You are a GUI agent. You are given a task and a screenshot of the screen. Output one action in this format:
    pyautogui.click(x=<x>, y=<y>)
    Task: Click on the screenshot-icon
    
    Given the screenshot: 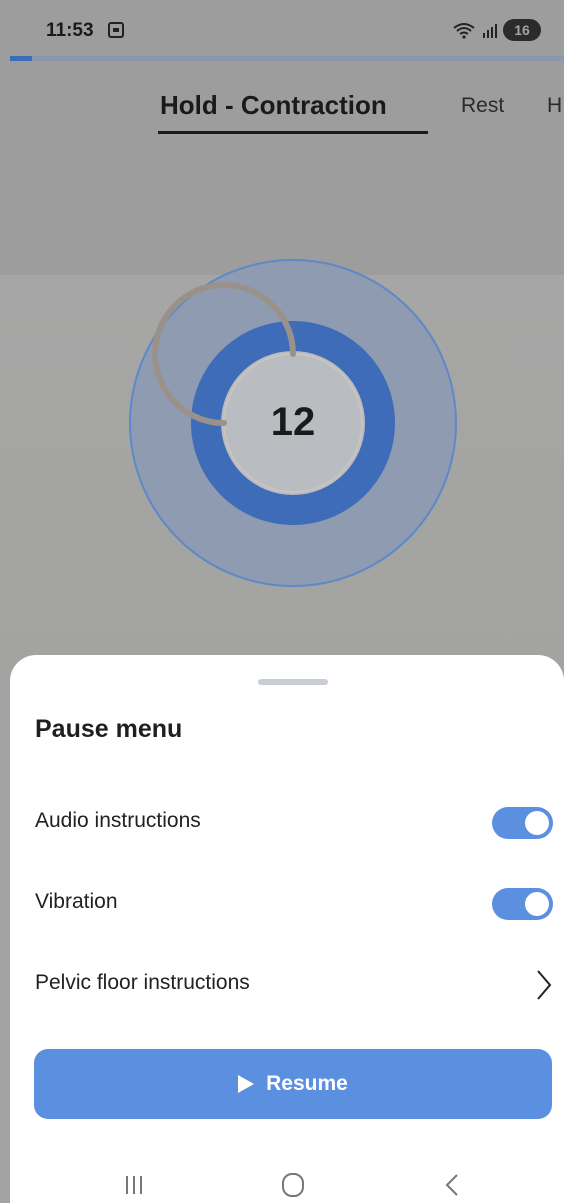 What is the action you would take?
    pyautogui.click(x=116, y=30)
    